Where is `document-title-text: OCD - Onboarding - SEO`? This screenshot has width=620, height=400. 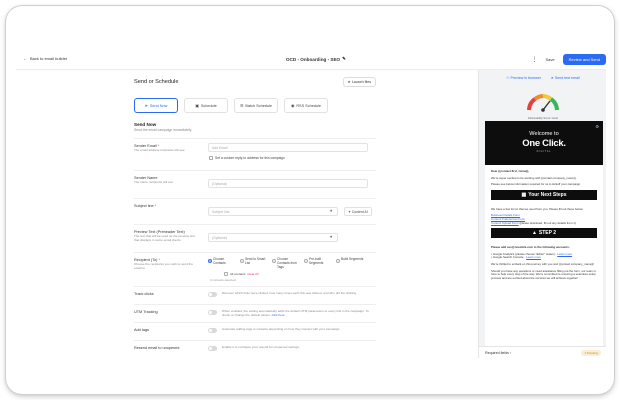
document-title-text: OCD - Onboarding - SEO is located at coordinates (313, 59).